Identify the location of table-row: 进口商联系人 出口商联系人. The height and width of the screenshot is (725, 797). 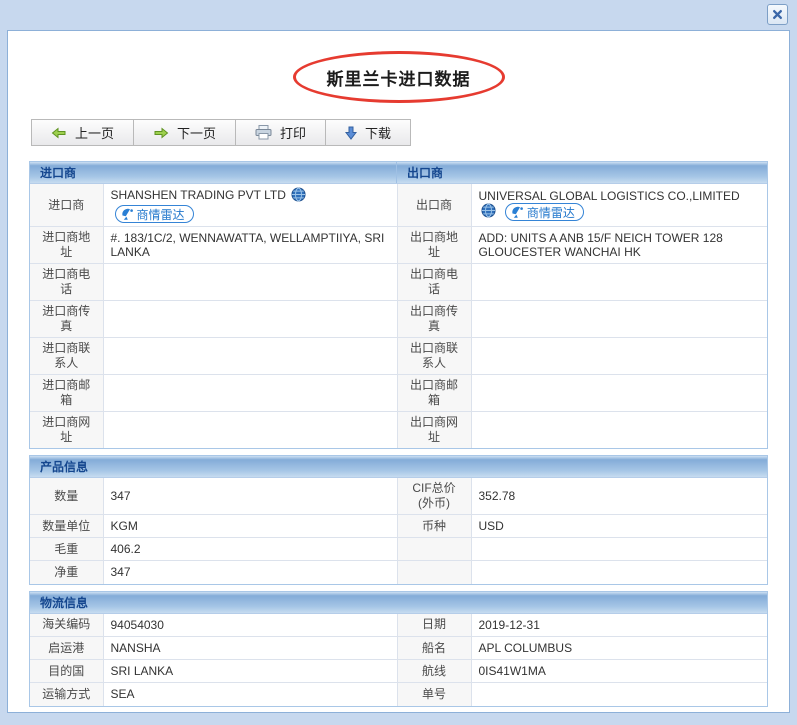
(398, 356).